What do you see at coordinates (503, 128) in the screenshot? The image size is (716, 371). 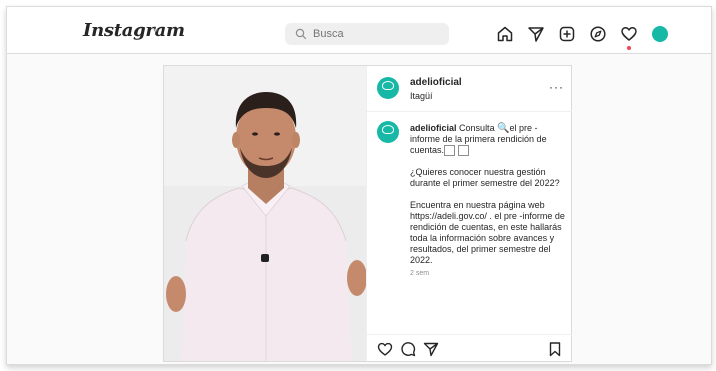 I see `magnifier-icon: 🔍` at bounding box center [503, 128].